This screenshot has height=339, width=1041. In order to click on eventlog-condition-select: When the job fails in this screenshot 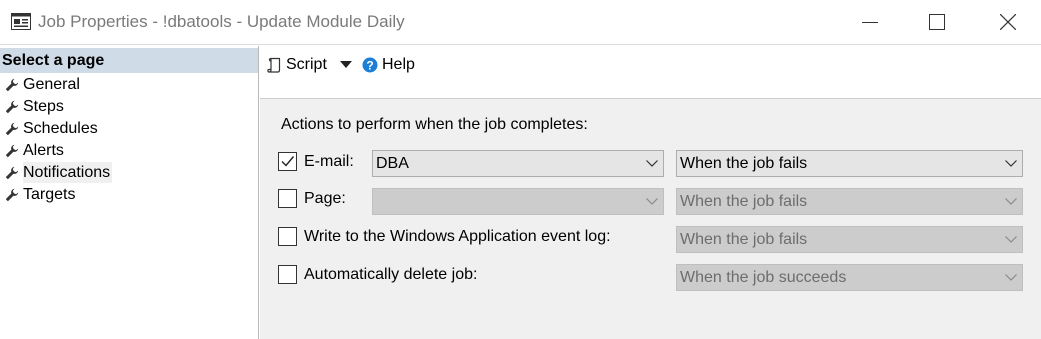, I will do `click(849, 239)`.